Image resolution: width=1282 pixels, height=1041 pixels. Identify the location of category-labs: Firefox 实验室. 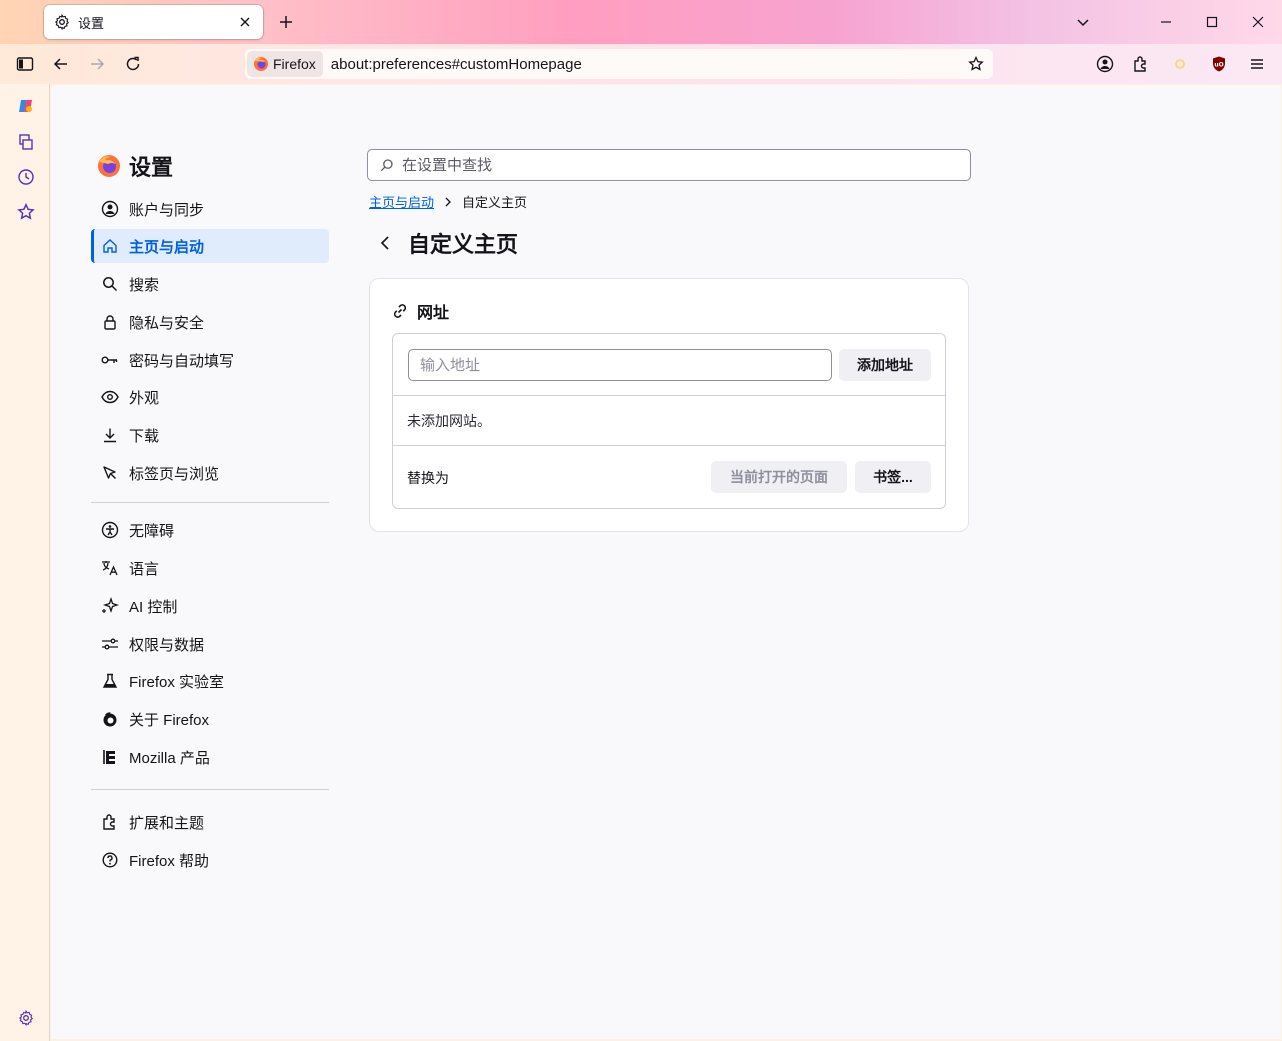
(210, 681).